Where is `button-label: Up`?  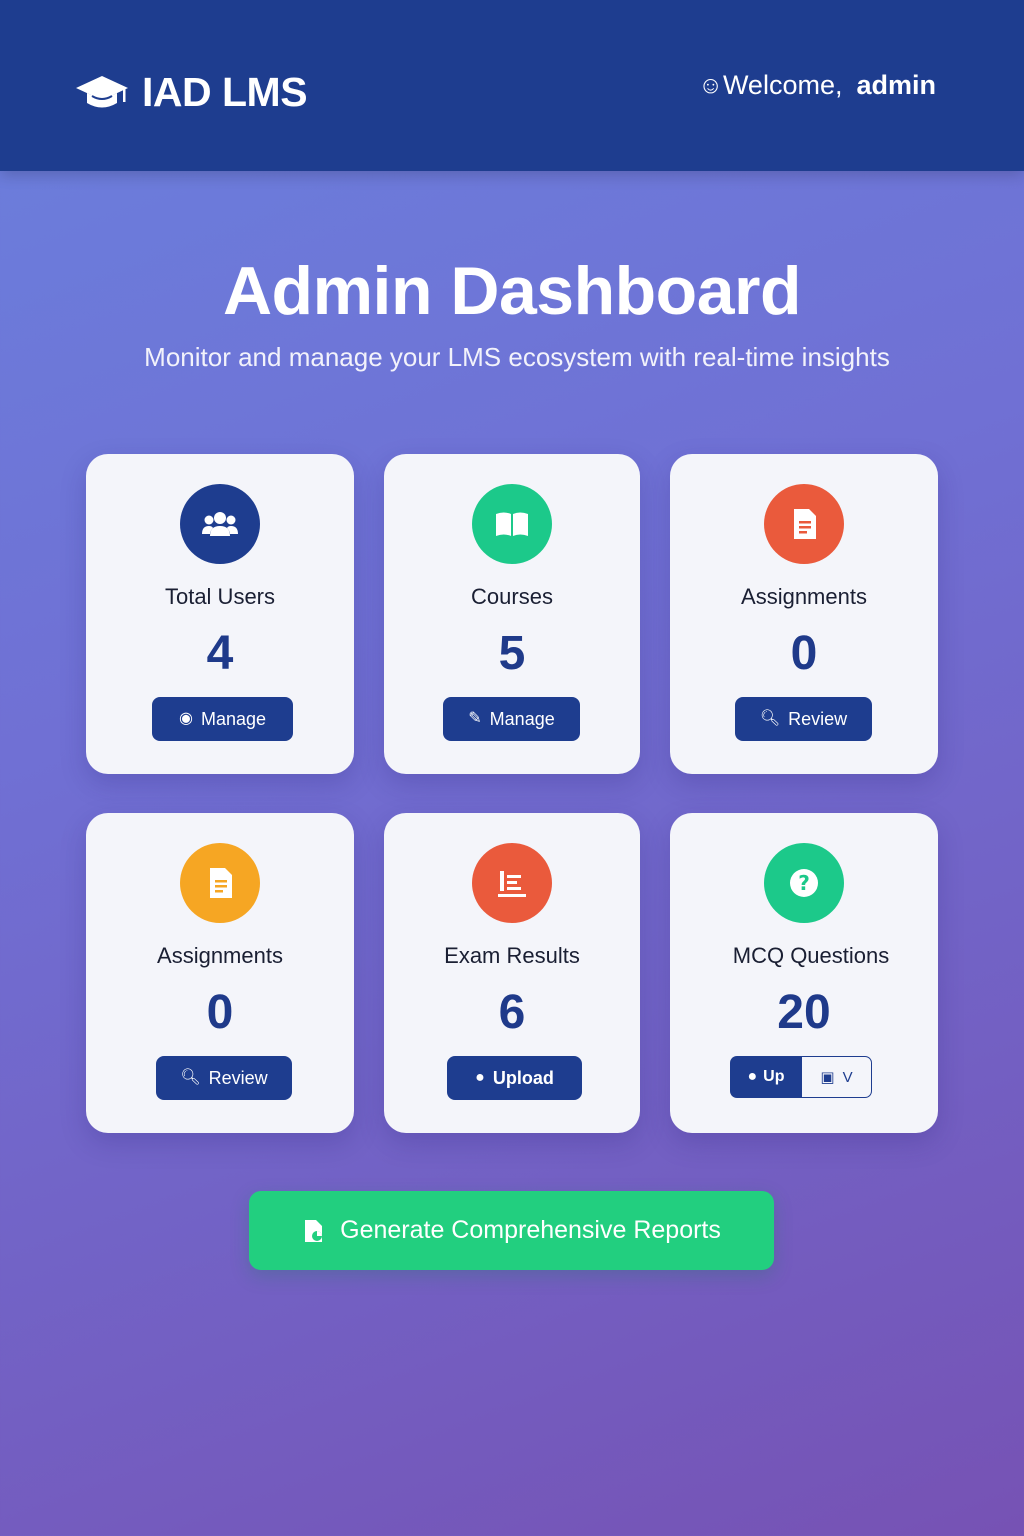 button-label: Up is located at coordinates (774, 1076).